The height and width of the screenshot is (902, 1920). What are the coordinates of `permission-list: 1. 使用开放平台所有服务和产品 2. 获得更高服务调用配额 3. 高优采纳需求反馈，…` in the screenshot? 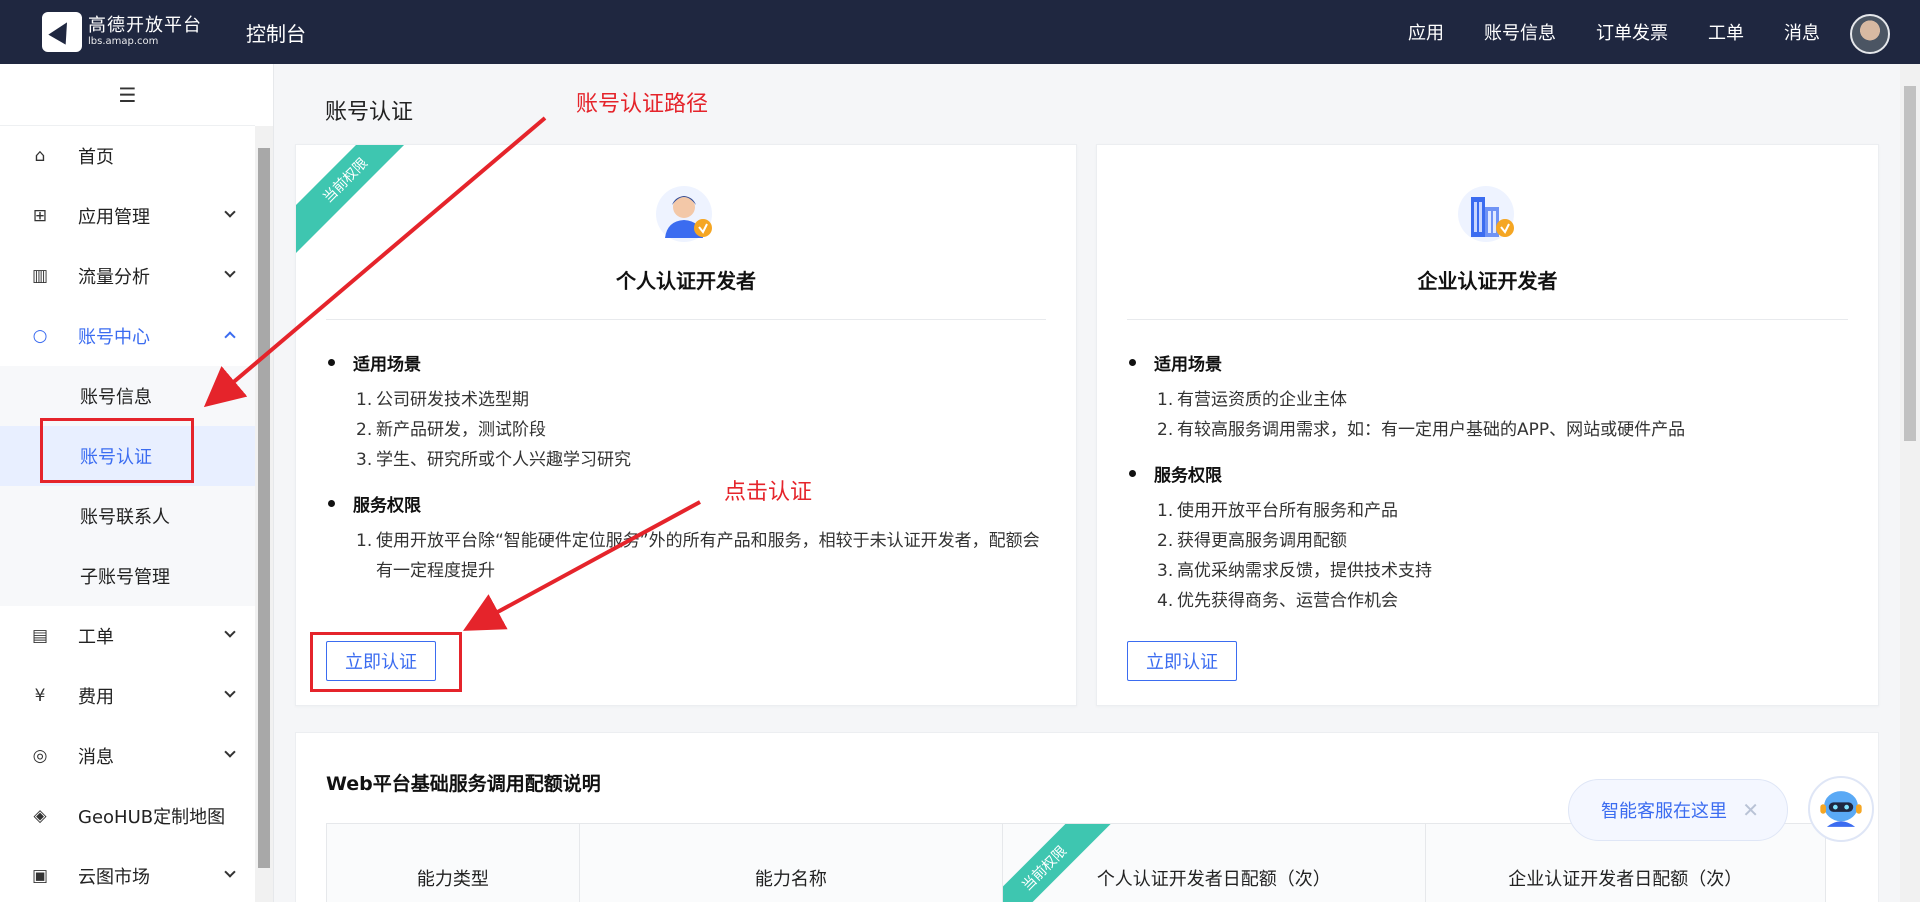 It's located at (1502, 556).